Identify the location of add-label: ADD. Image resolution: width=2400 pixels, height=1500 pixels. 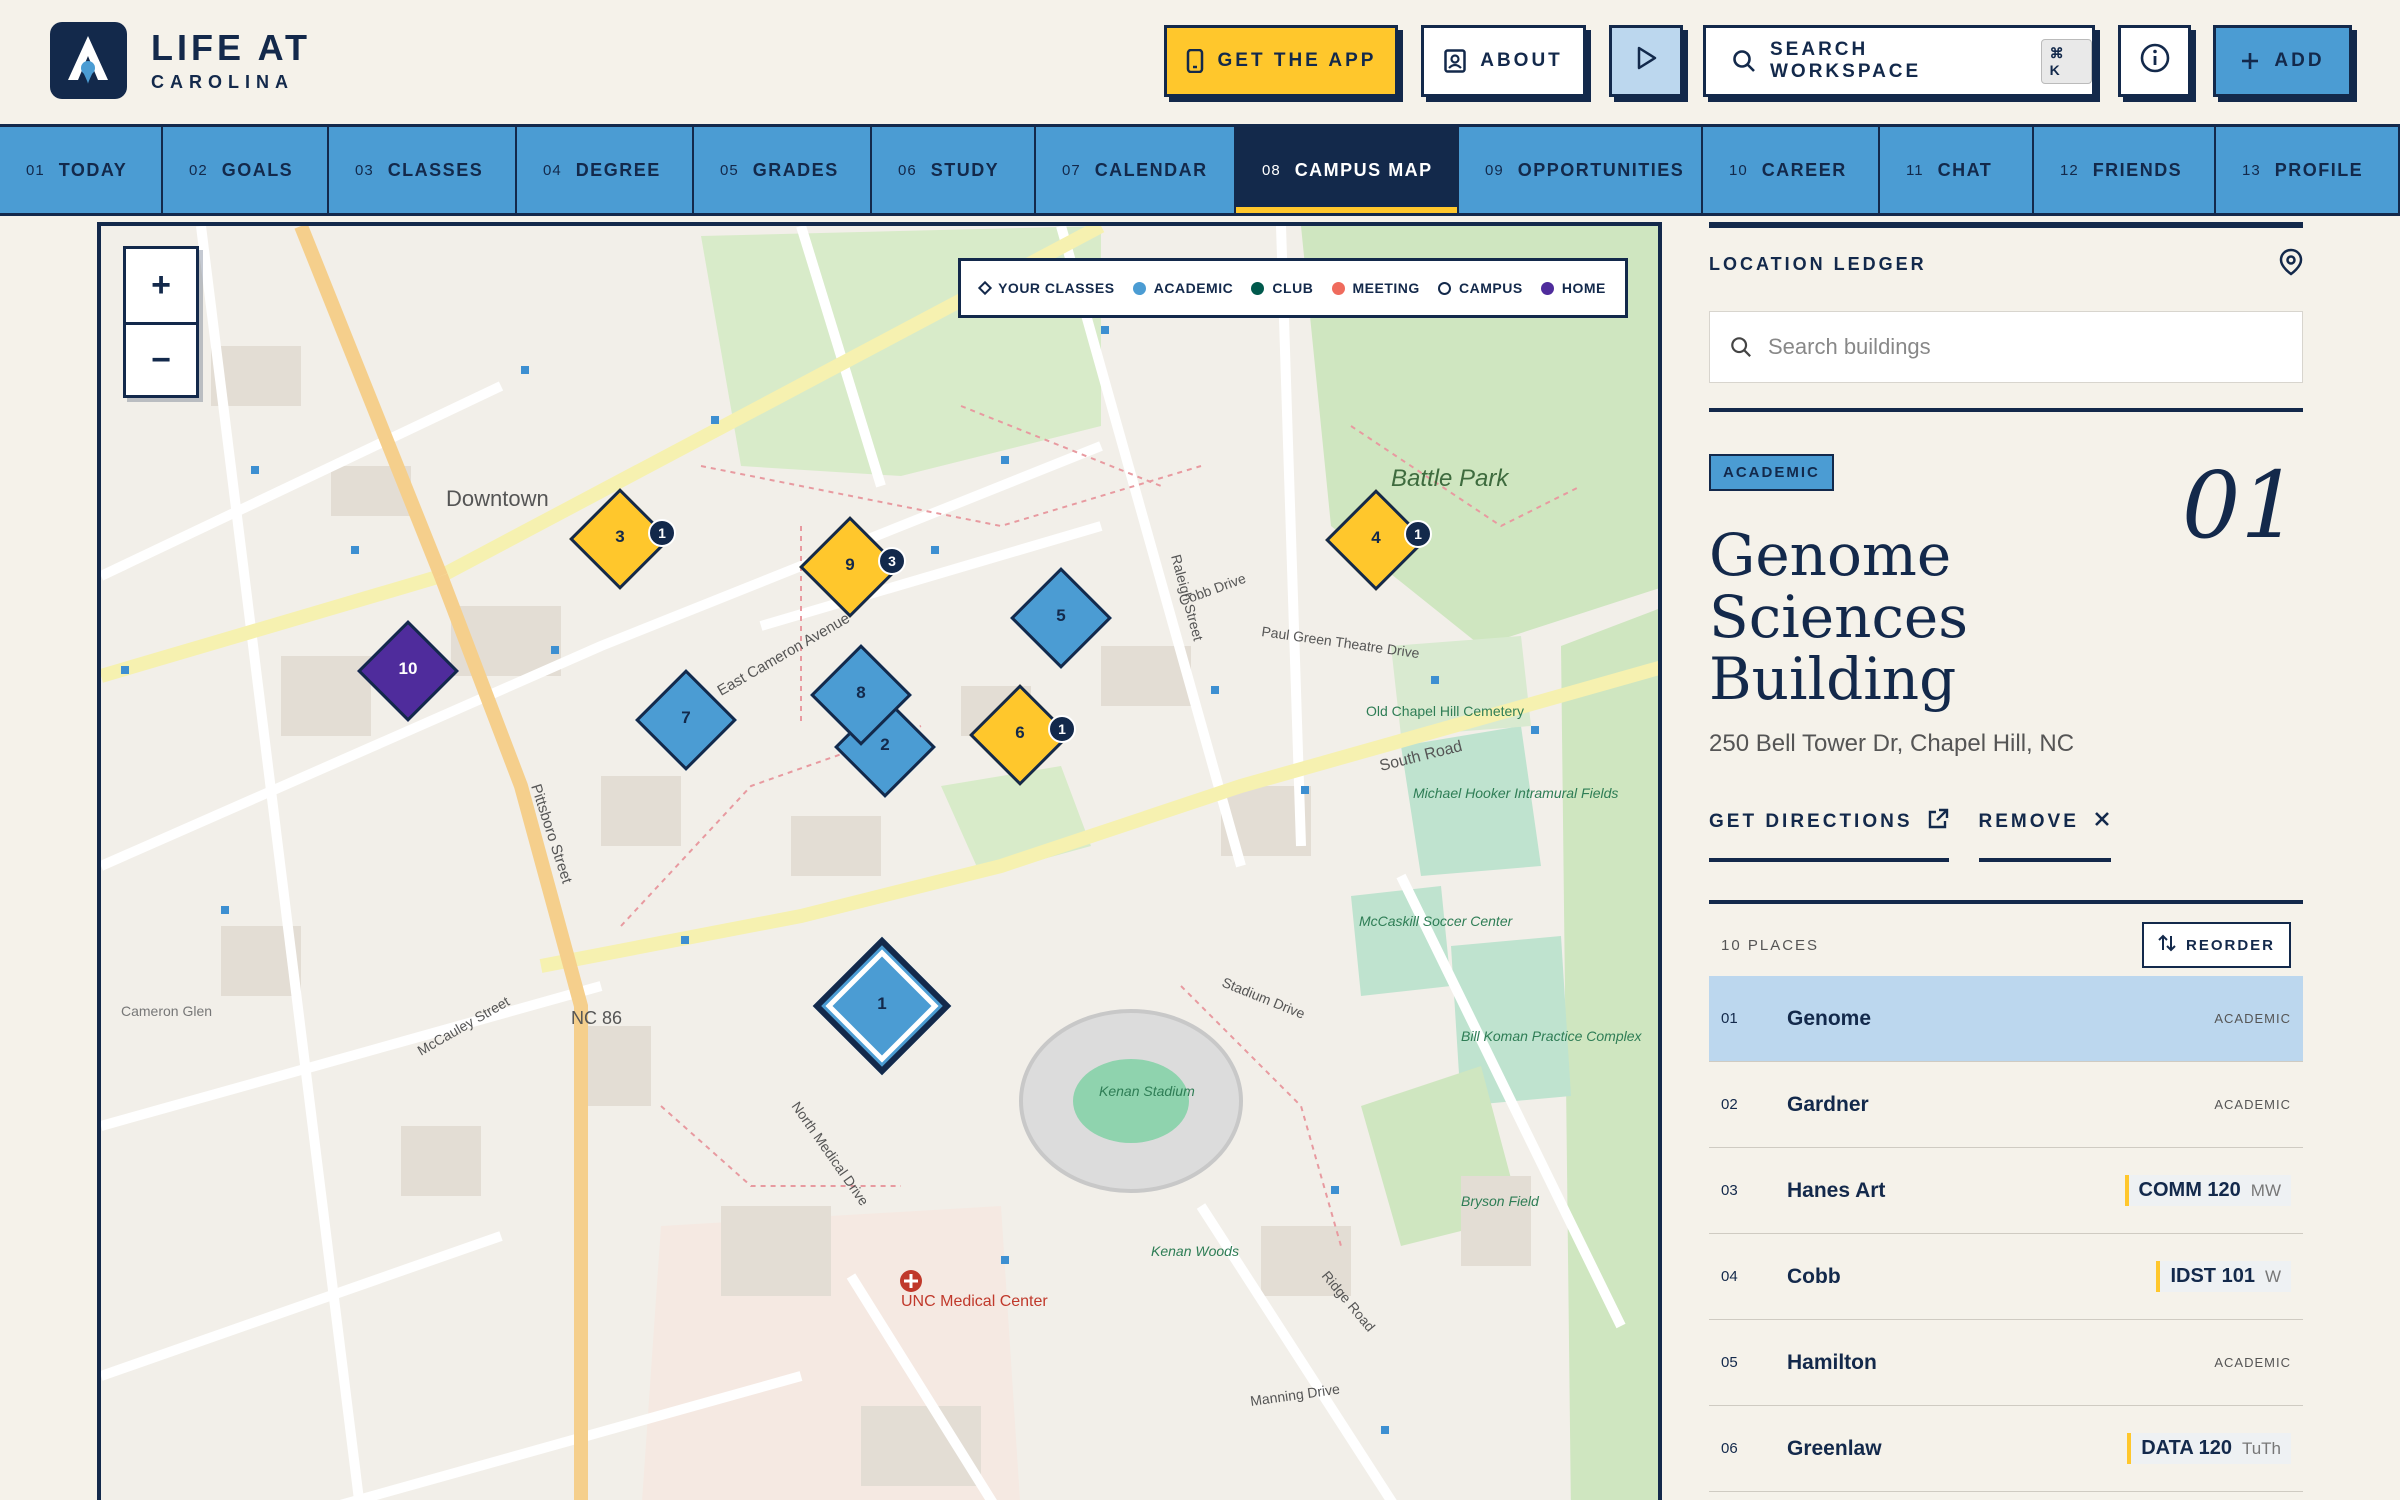
(2299, 60).